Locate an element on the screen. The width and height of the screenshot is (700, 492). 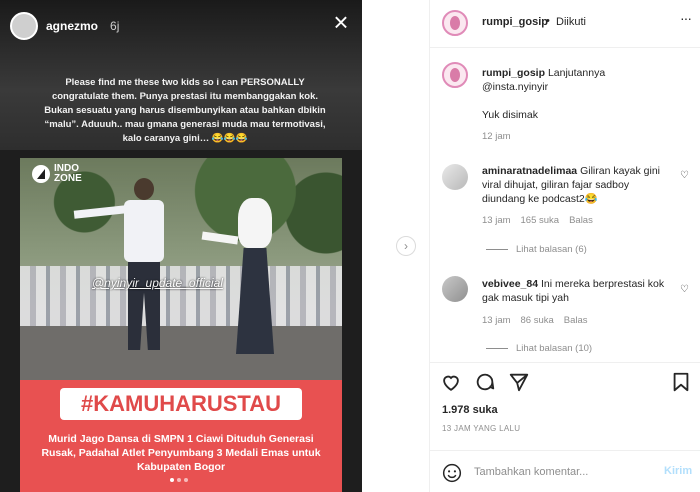
caption-time: 12 jam is located at coordinates (496, 136).